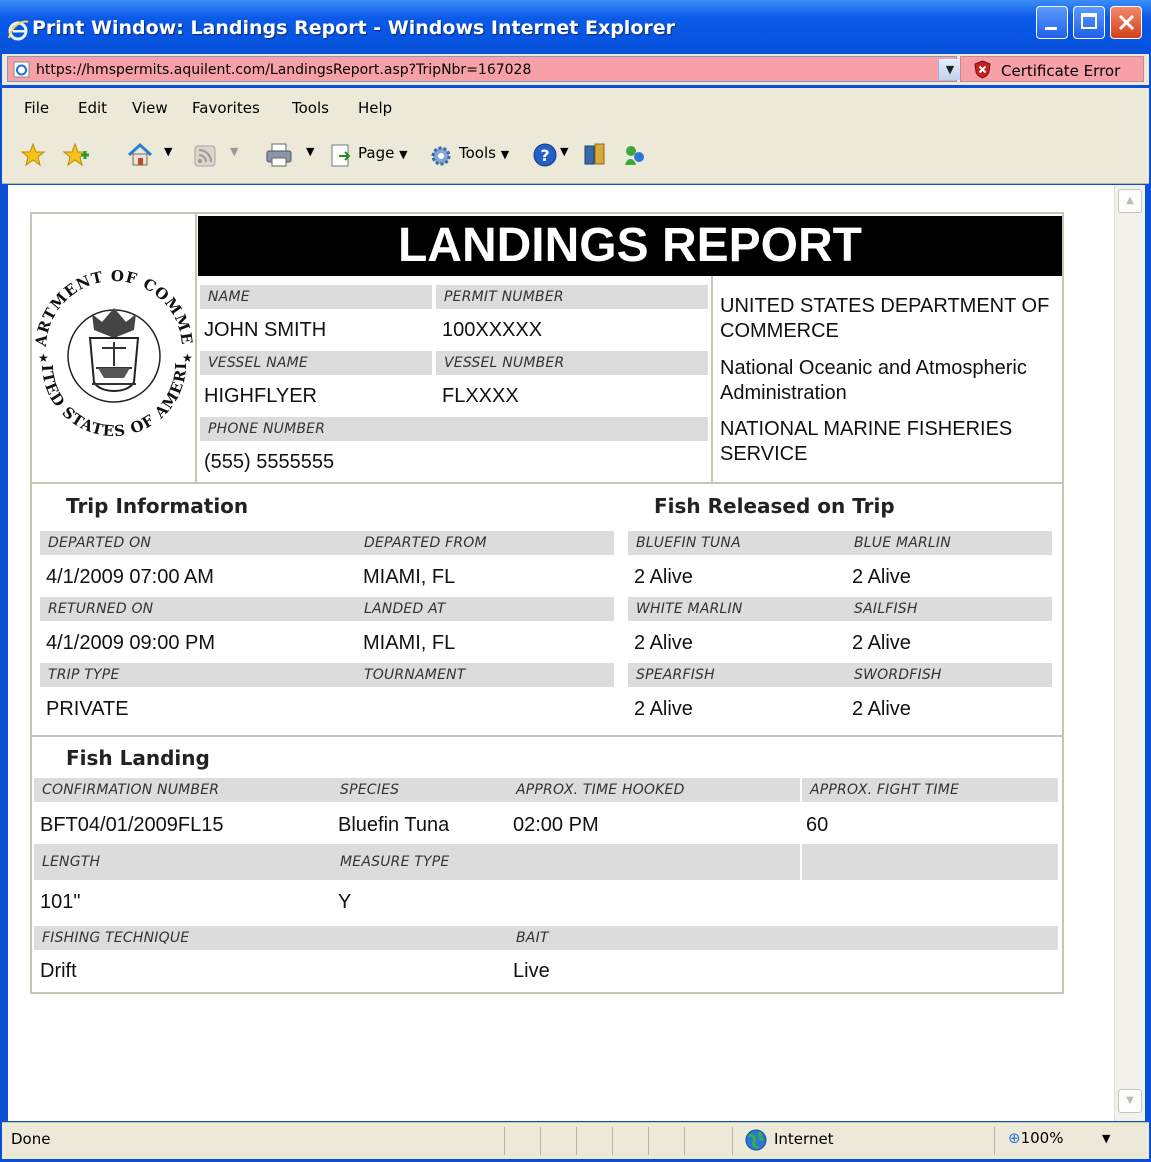 Image resolution: width=1151 pixels, height=1162 pixels. What do you see at coordinates (310, 108) in the screenshot?
I see `menu-tools: Tools` at bounding box center [310, 108].